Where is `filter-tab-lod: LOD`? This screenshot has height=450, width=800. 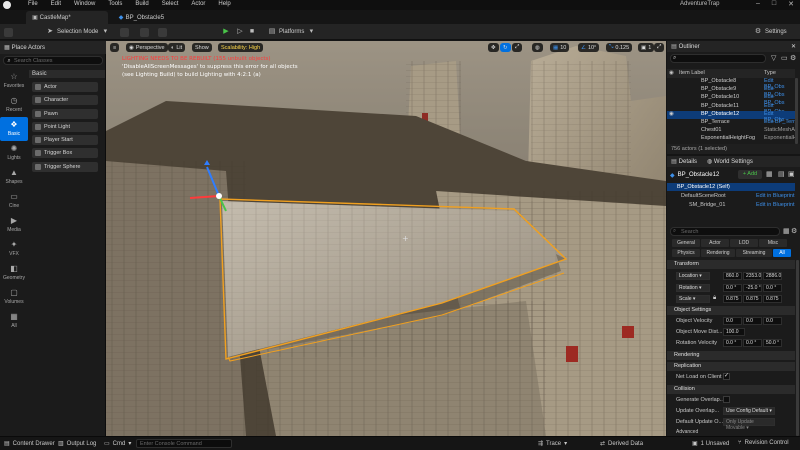
filter-tab-lod: LOD is located at coordinates (744, 243).